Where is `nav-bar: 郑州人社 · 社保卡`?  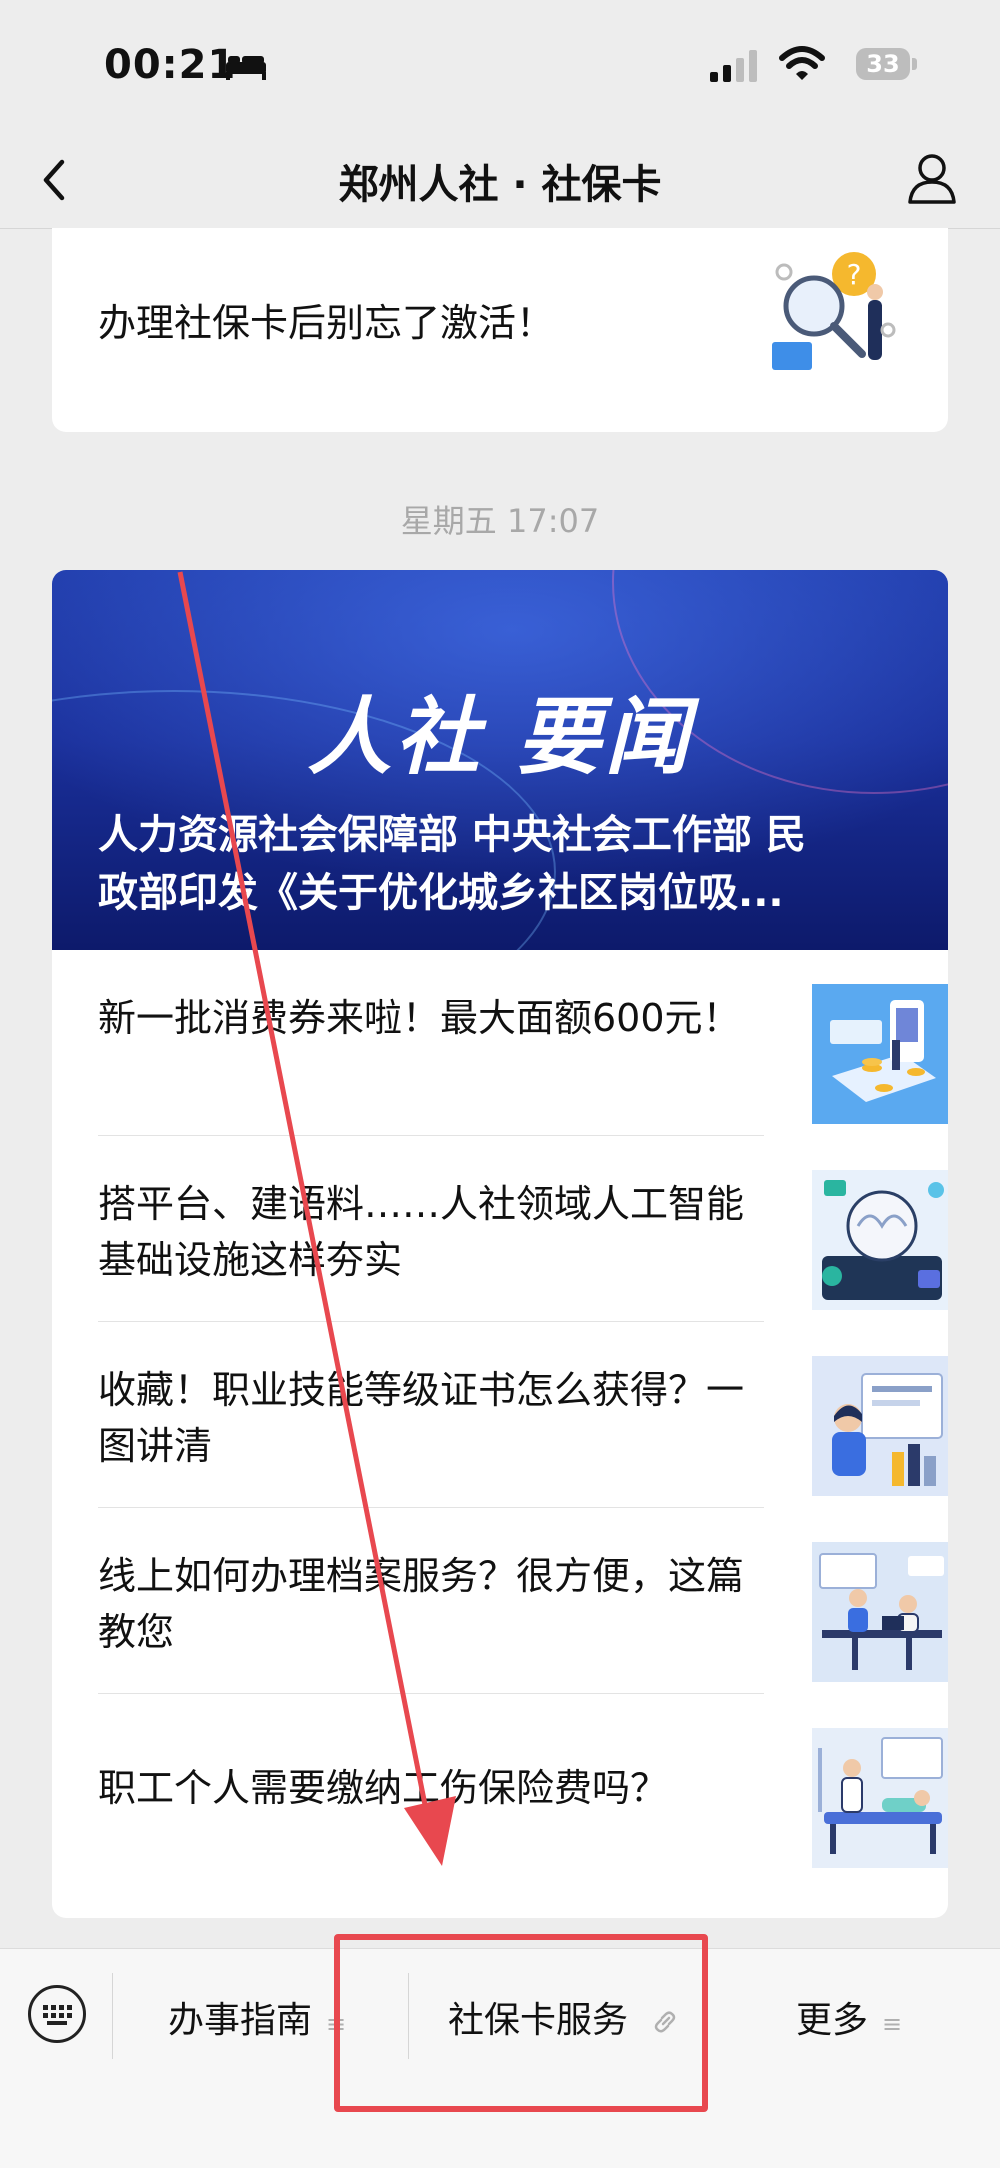 nav-bar: 郑州人社 · 社保卡 is located at coordinates (500, 179).